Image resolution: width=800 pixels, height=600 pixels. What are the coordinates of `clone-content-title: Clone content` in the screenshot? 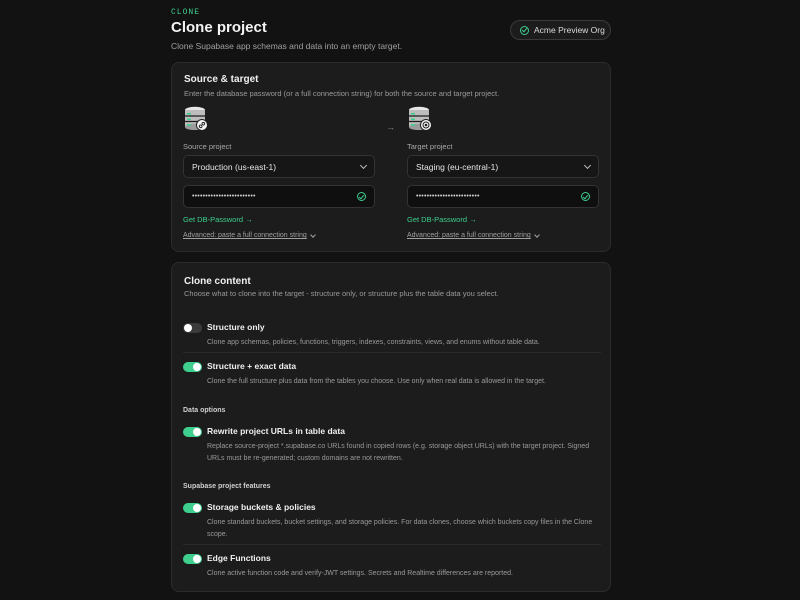 It's located at (217, 281).